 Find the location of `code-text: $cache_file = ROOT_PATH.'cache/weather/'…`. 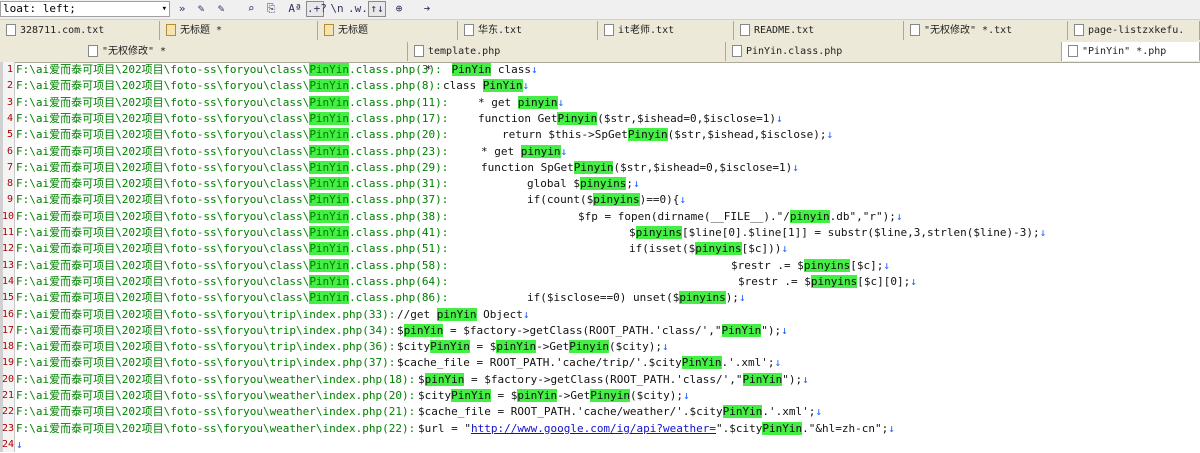

code-text: $cache_file = ROOT_PATH.'cache/weather/'… is located at coordinates (620, 412).